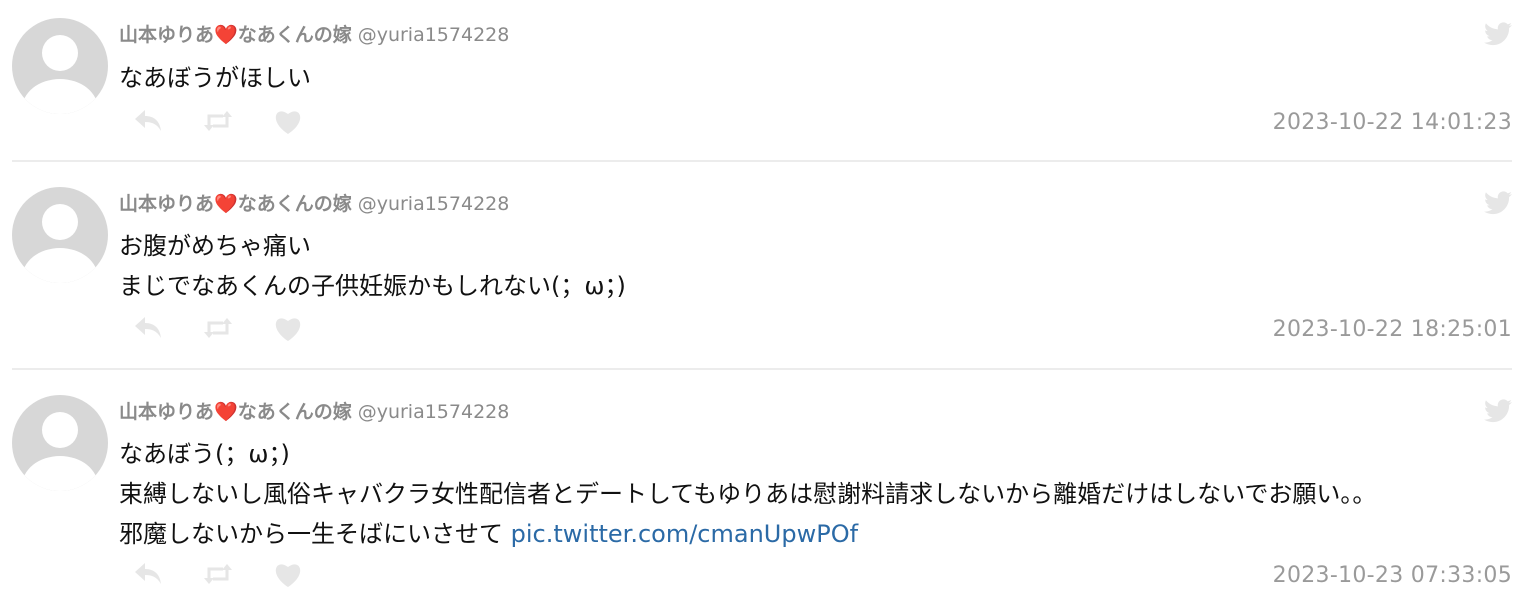  Describe the element at coordinates (1392, 329) in the screenshot. I see `timestamp: 2023-10-22 18:25:01` at that location.